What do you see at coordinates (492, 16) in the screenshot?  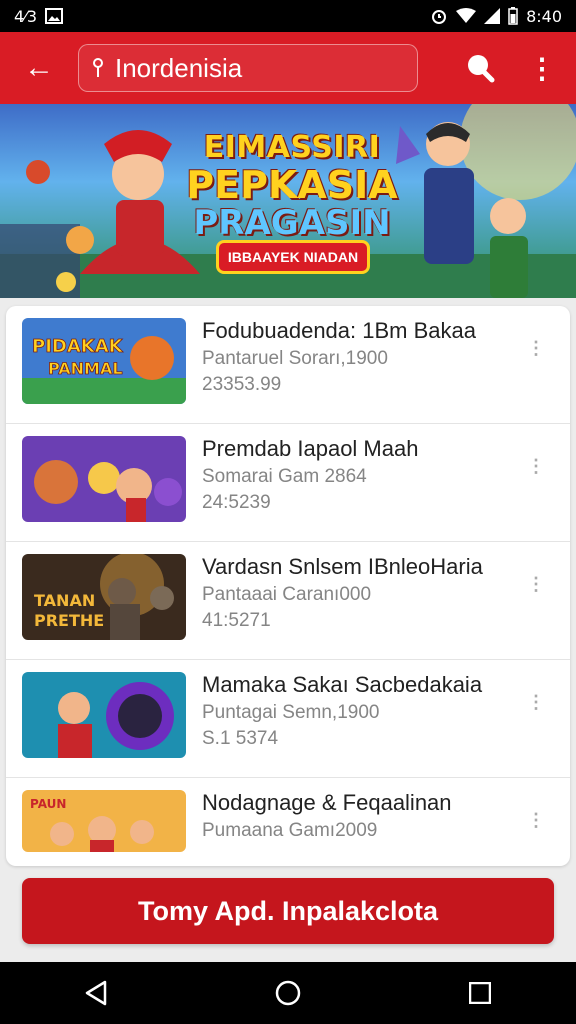 I see `signal-icon` at bounding box center [492, 16].